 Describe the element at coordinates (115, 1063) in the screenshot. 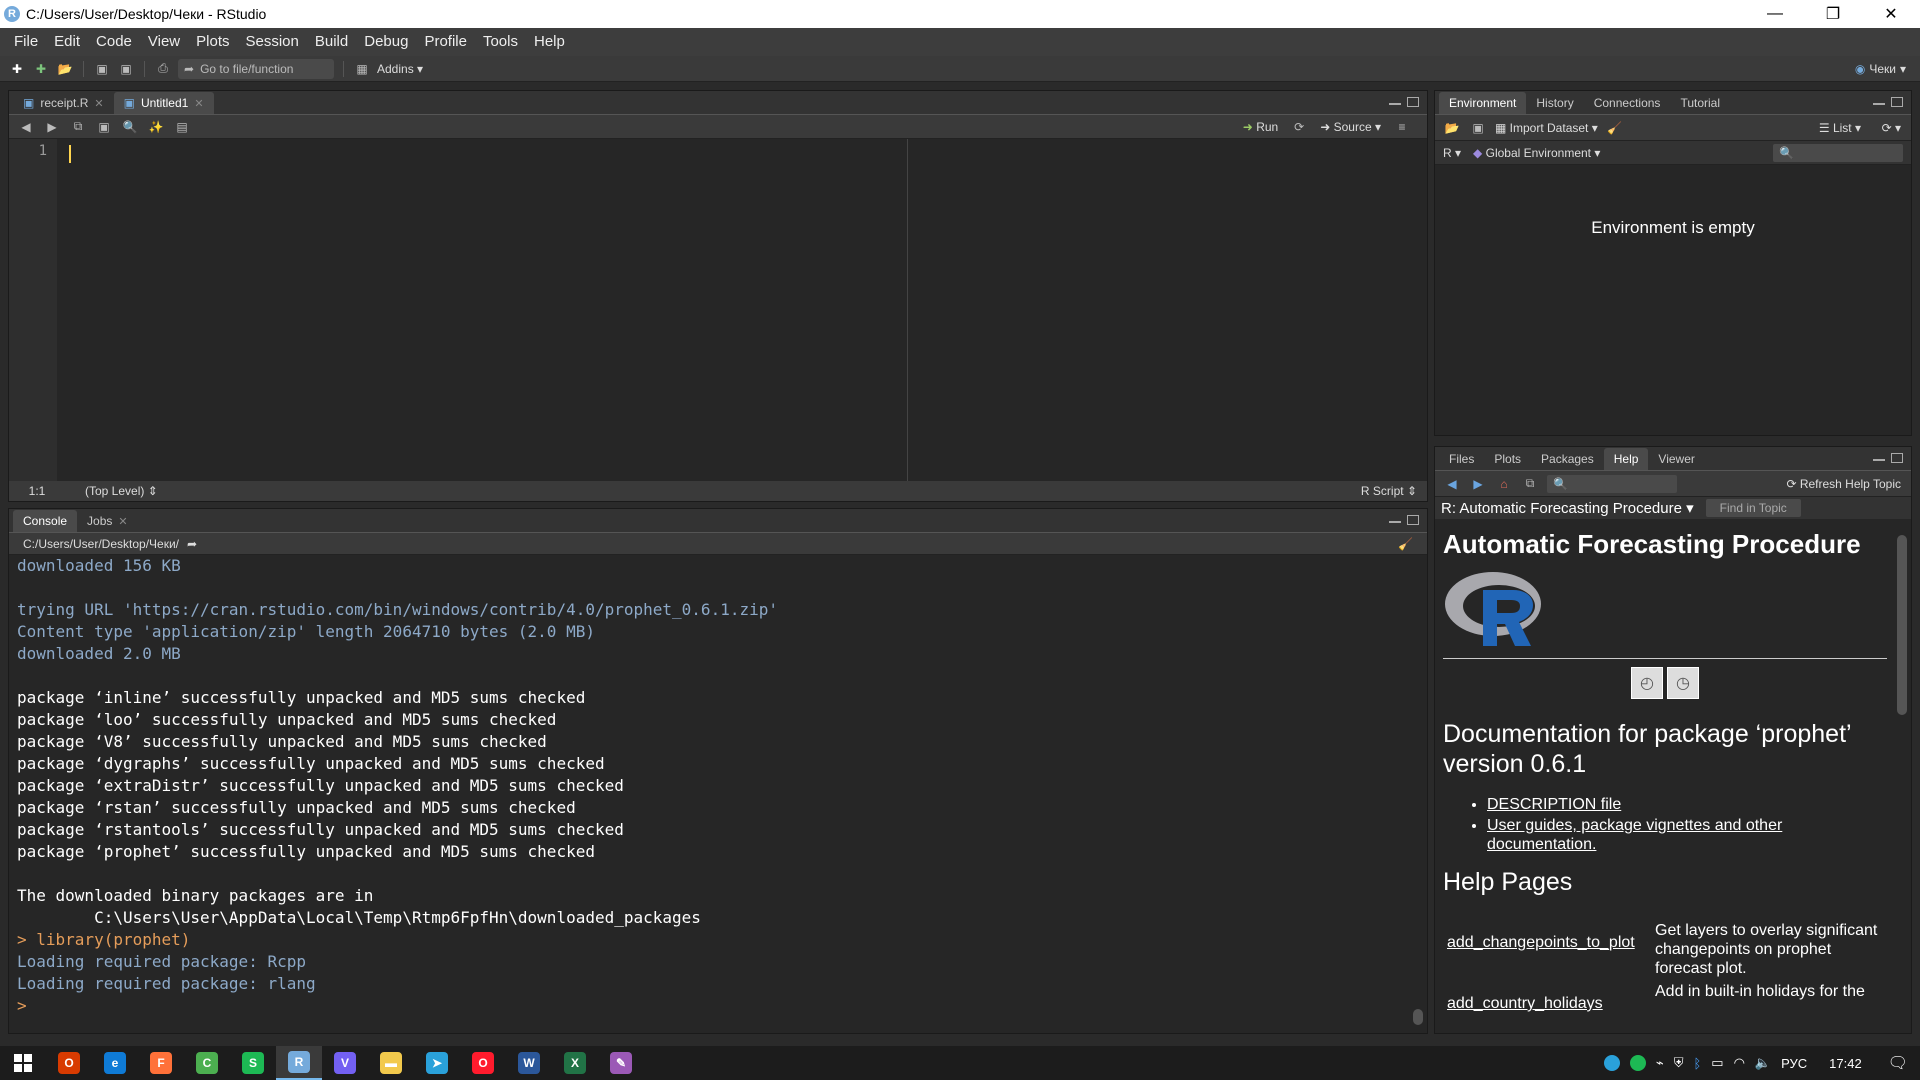

I see `taskbar-app-edge: e` at that location.